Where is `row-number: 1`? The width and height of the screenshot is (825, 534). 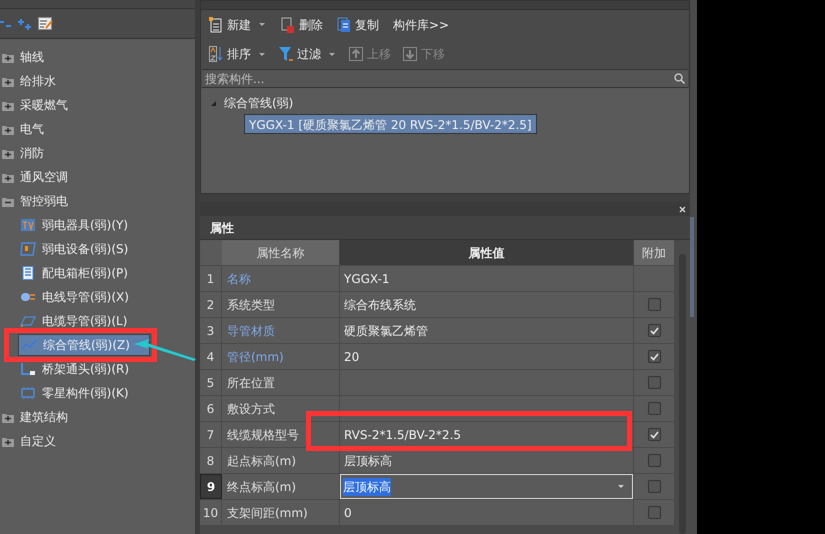 row-number: 1 is located at coordinates (211, 278).